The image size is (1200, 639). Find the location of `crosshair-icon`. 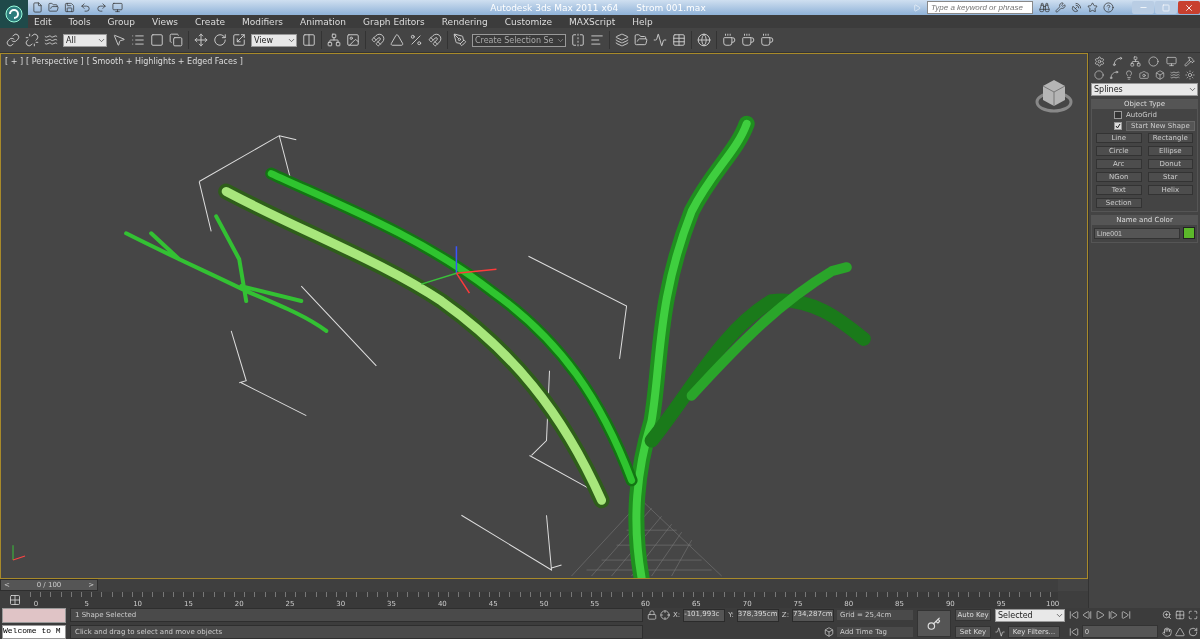

crosshair-icon is located at coordinates (664, 615).